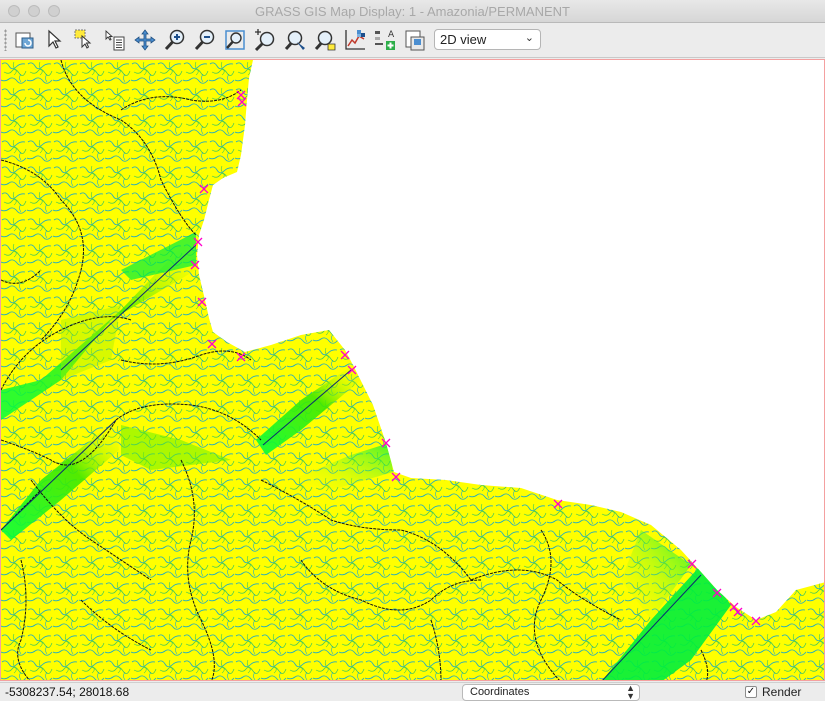  I want to click on analyze-tool, so click(355, 40).